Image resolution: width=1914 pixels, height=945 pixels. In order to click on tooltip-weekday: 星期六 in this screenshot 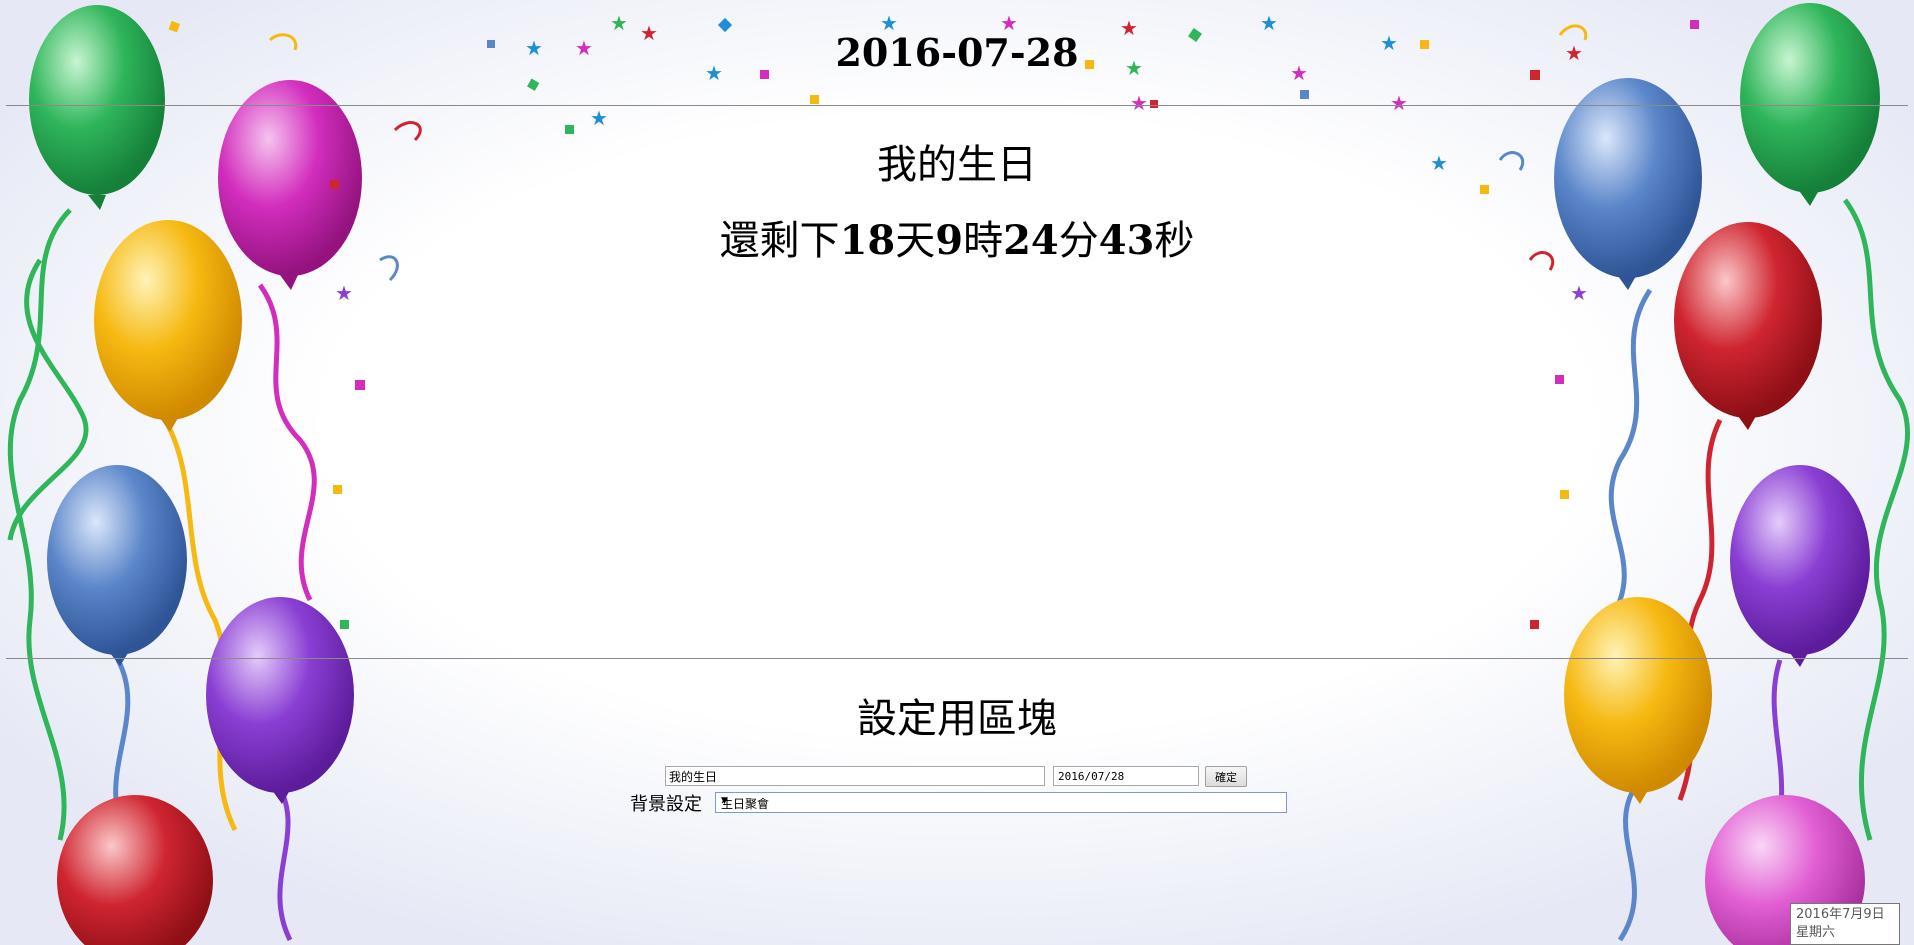, I will do `click(1816, 932)`.